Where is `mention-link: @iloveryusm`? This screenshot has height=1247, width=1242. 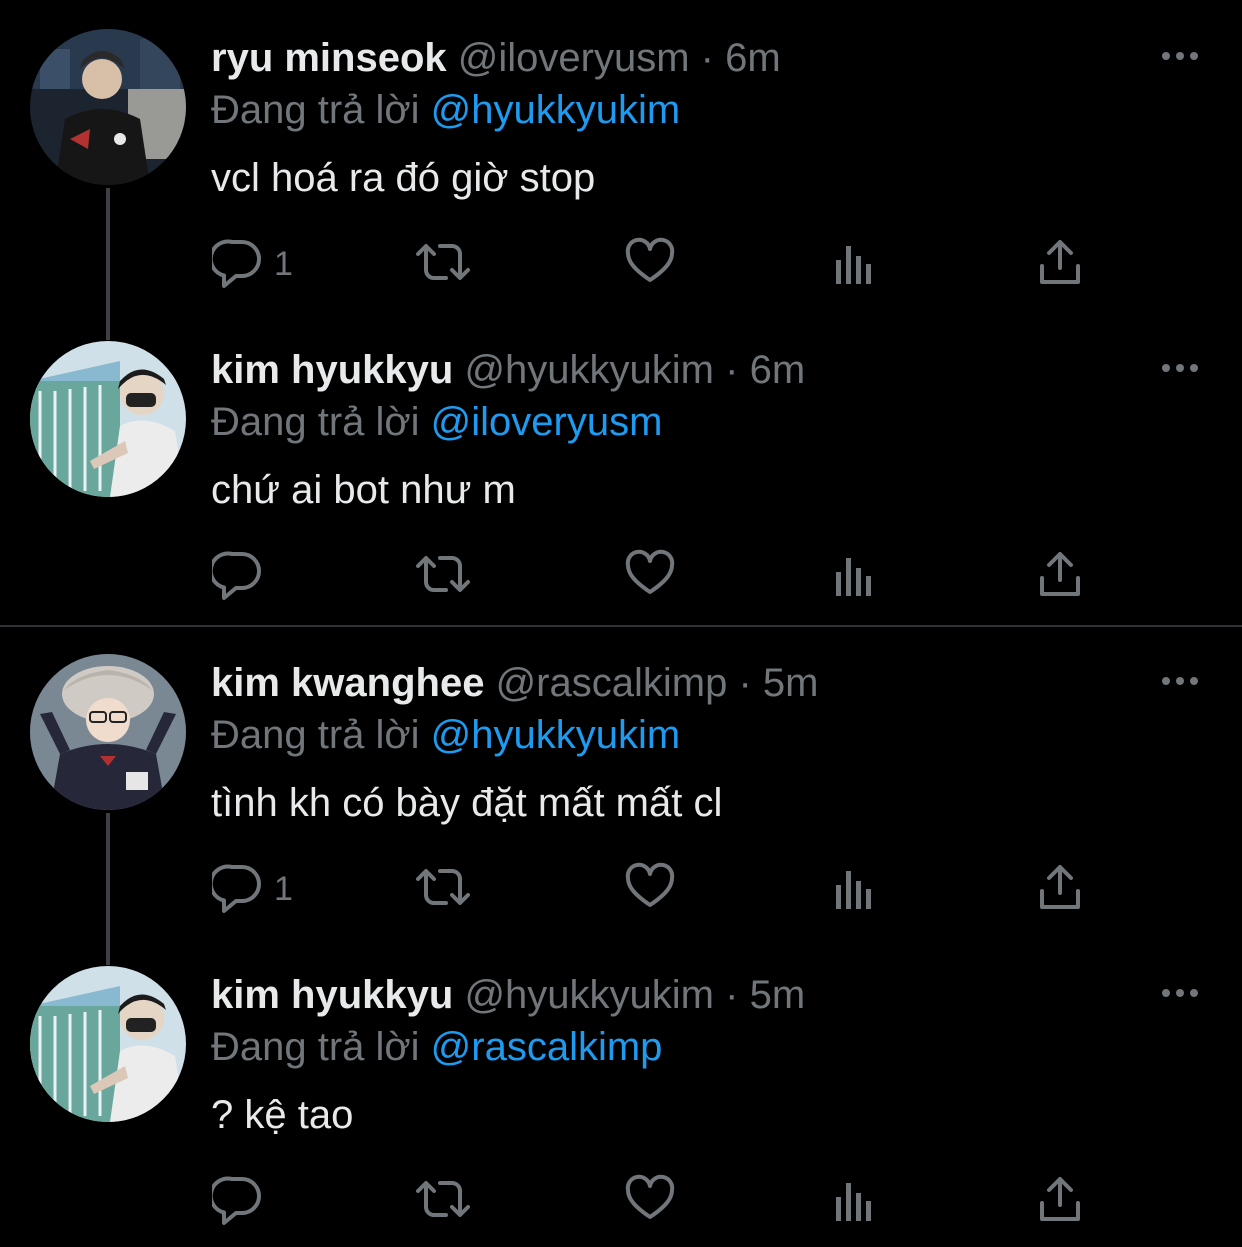
mention-link: @iloveryusm is located at coordinates (547, 422).